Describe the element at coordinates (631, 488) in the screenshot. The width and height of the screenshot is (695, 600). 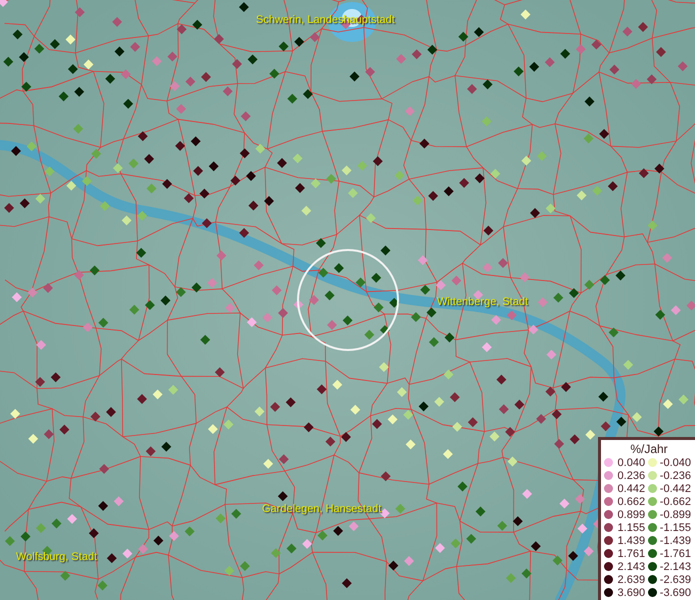
I see `legend-value: 0.442` at that location.